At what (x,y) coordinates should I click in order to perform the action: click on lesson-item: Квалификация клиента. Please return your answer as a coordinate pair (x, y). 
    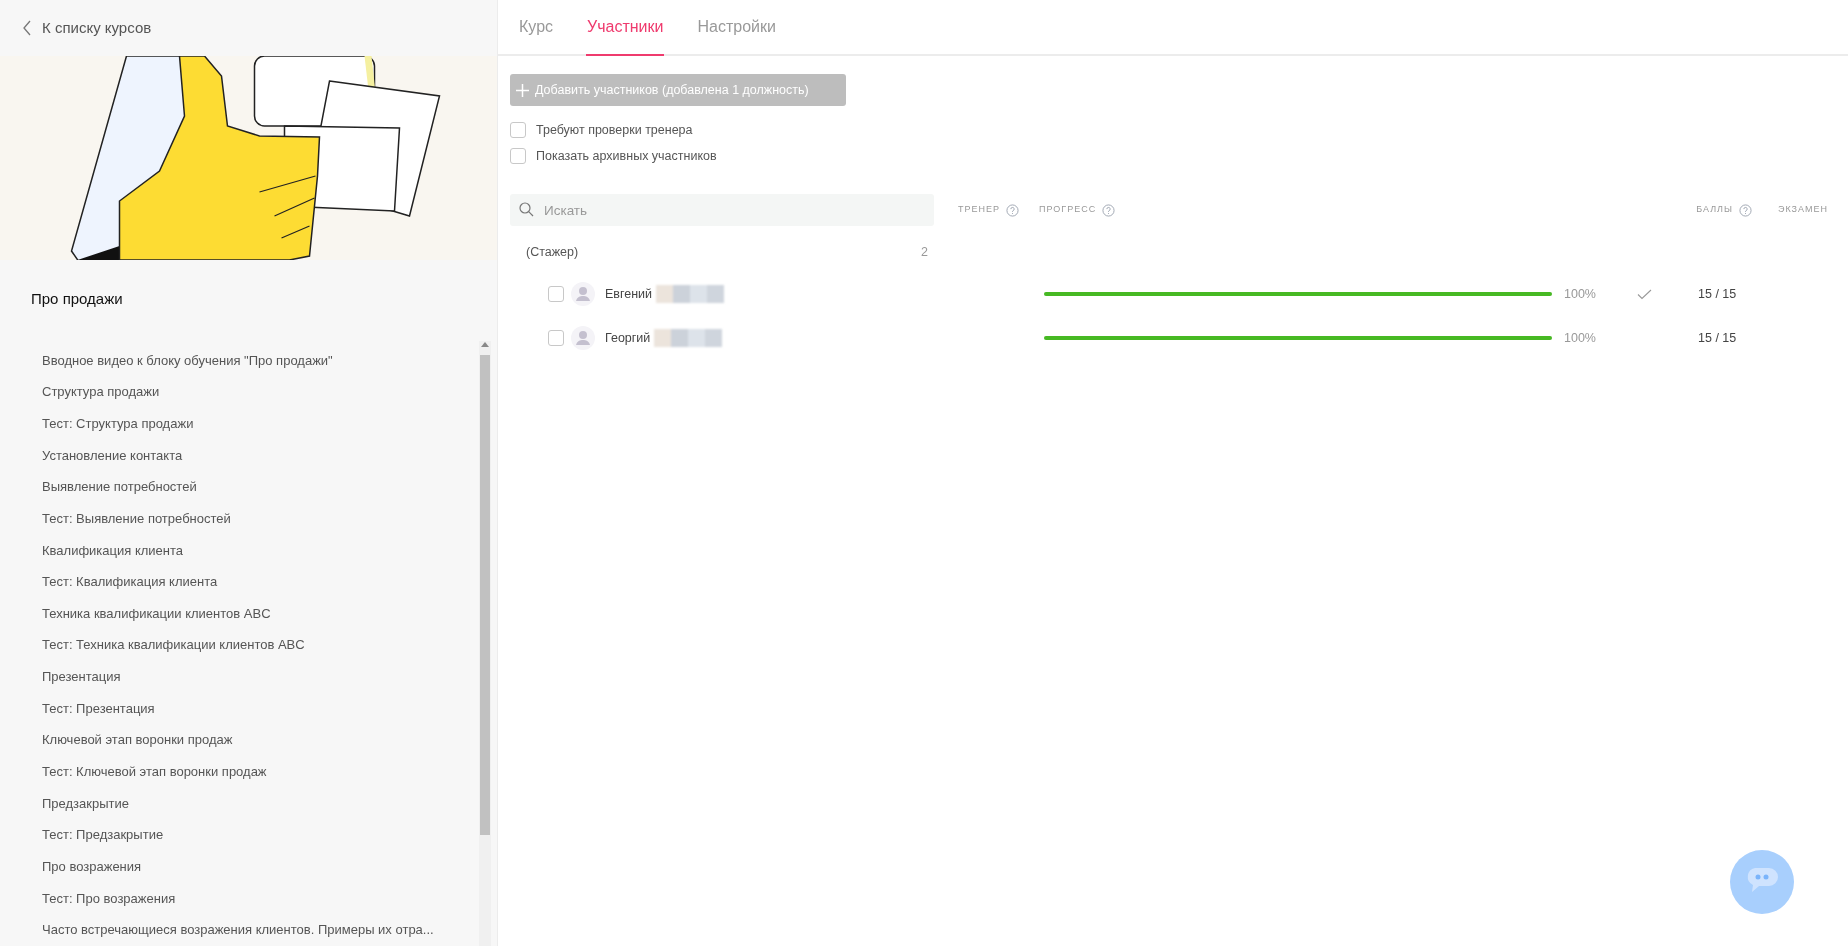
    Looking at the image, I should click on (260, 550).